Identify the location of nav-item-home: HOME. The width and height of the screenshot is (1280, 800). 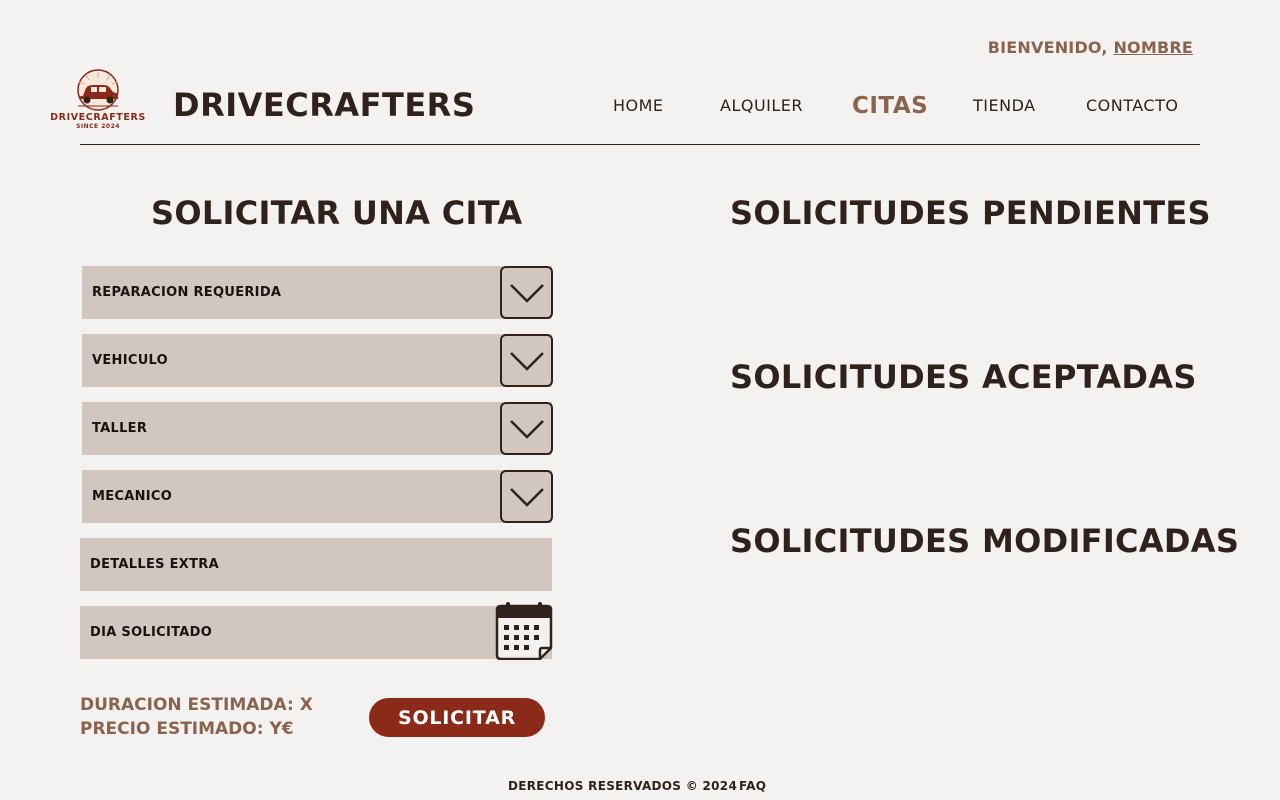
(638, 105).